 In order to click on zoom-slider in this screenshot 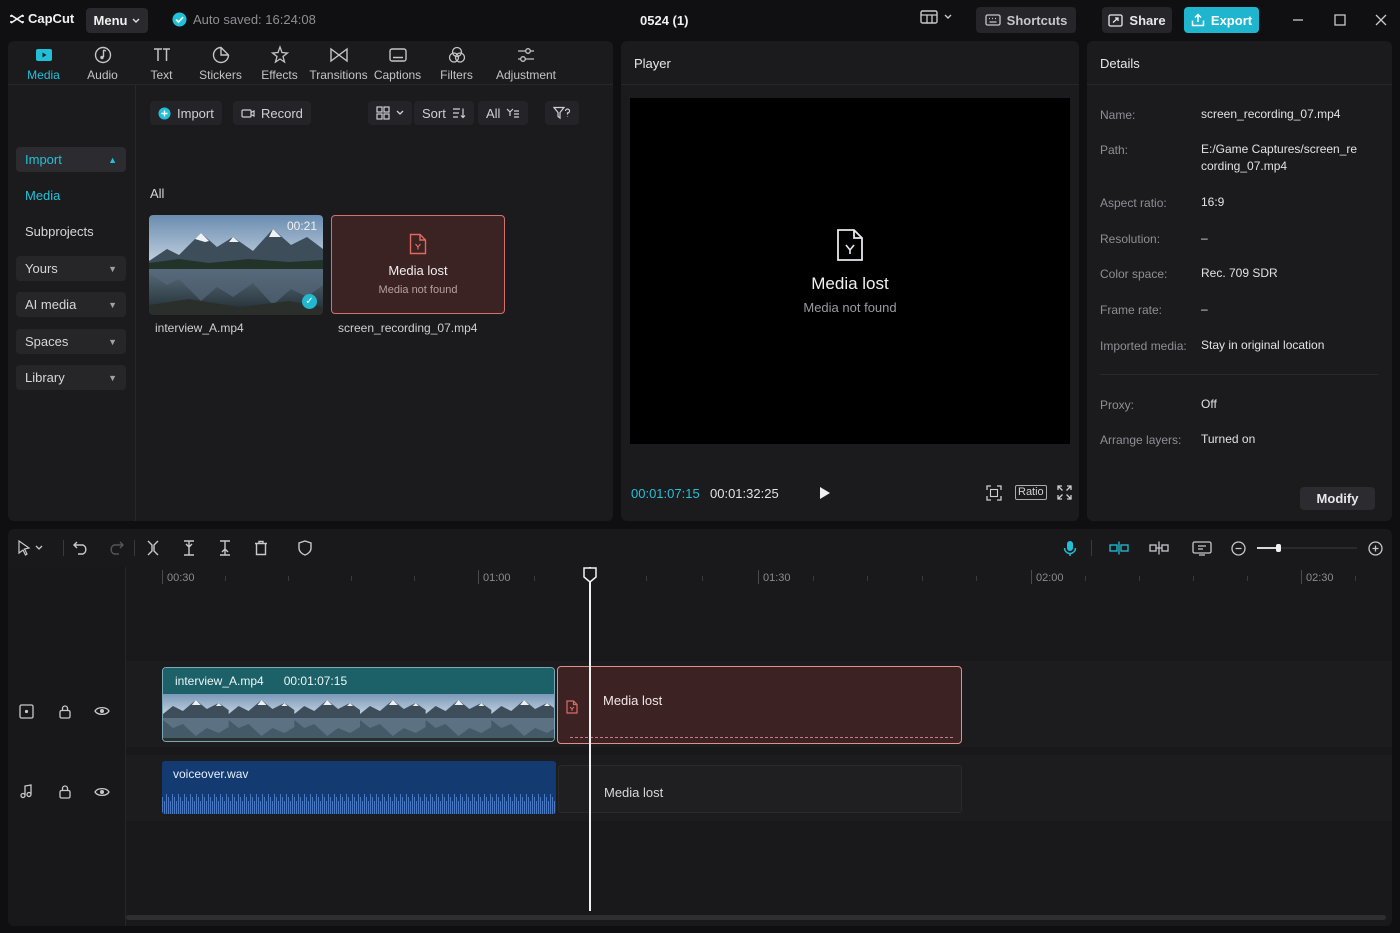, I will do `click(1307, 548)`.